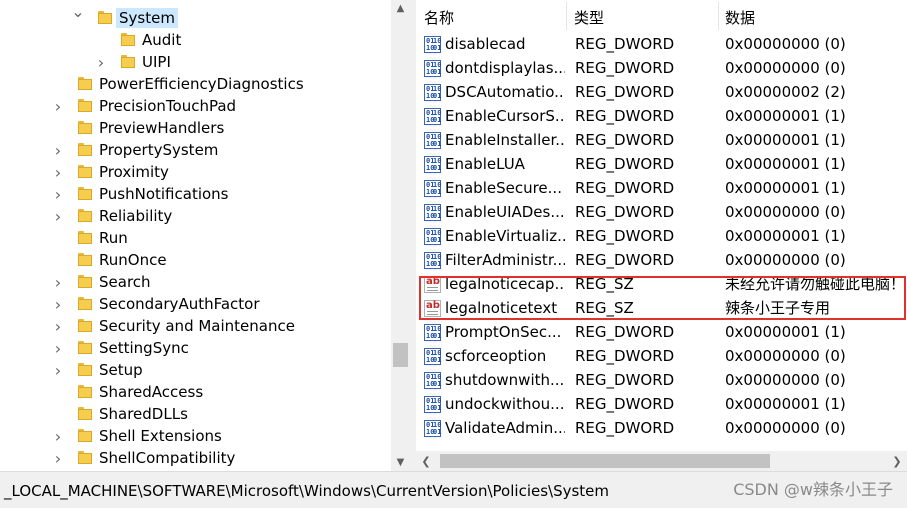 The image size is (907, 508). Describe the element at coordinates (195, 62) in the screenshot. I see `tree-item: › UIPI` at that location.